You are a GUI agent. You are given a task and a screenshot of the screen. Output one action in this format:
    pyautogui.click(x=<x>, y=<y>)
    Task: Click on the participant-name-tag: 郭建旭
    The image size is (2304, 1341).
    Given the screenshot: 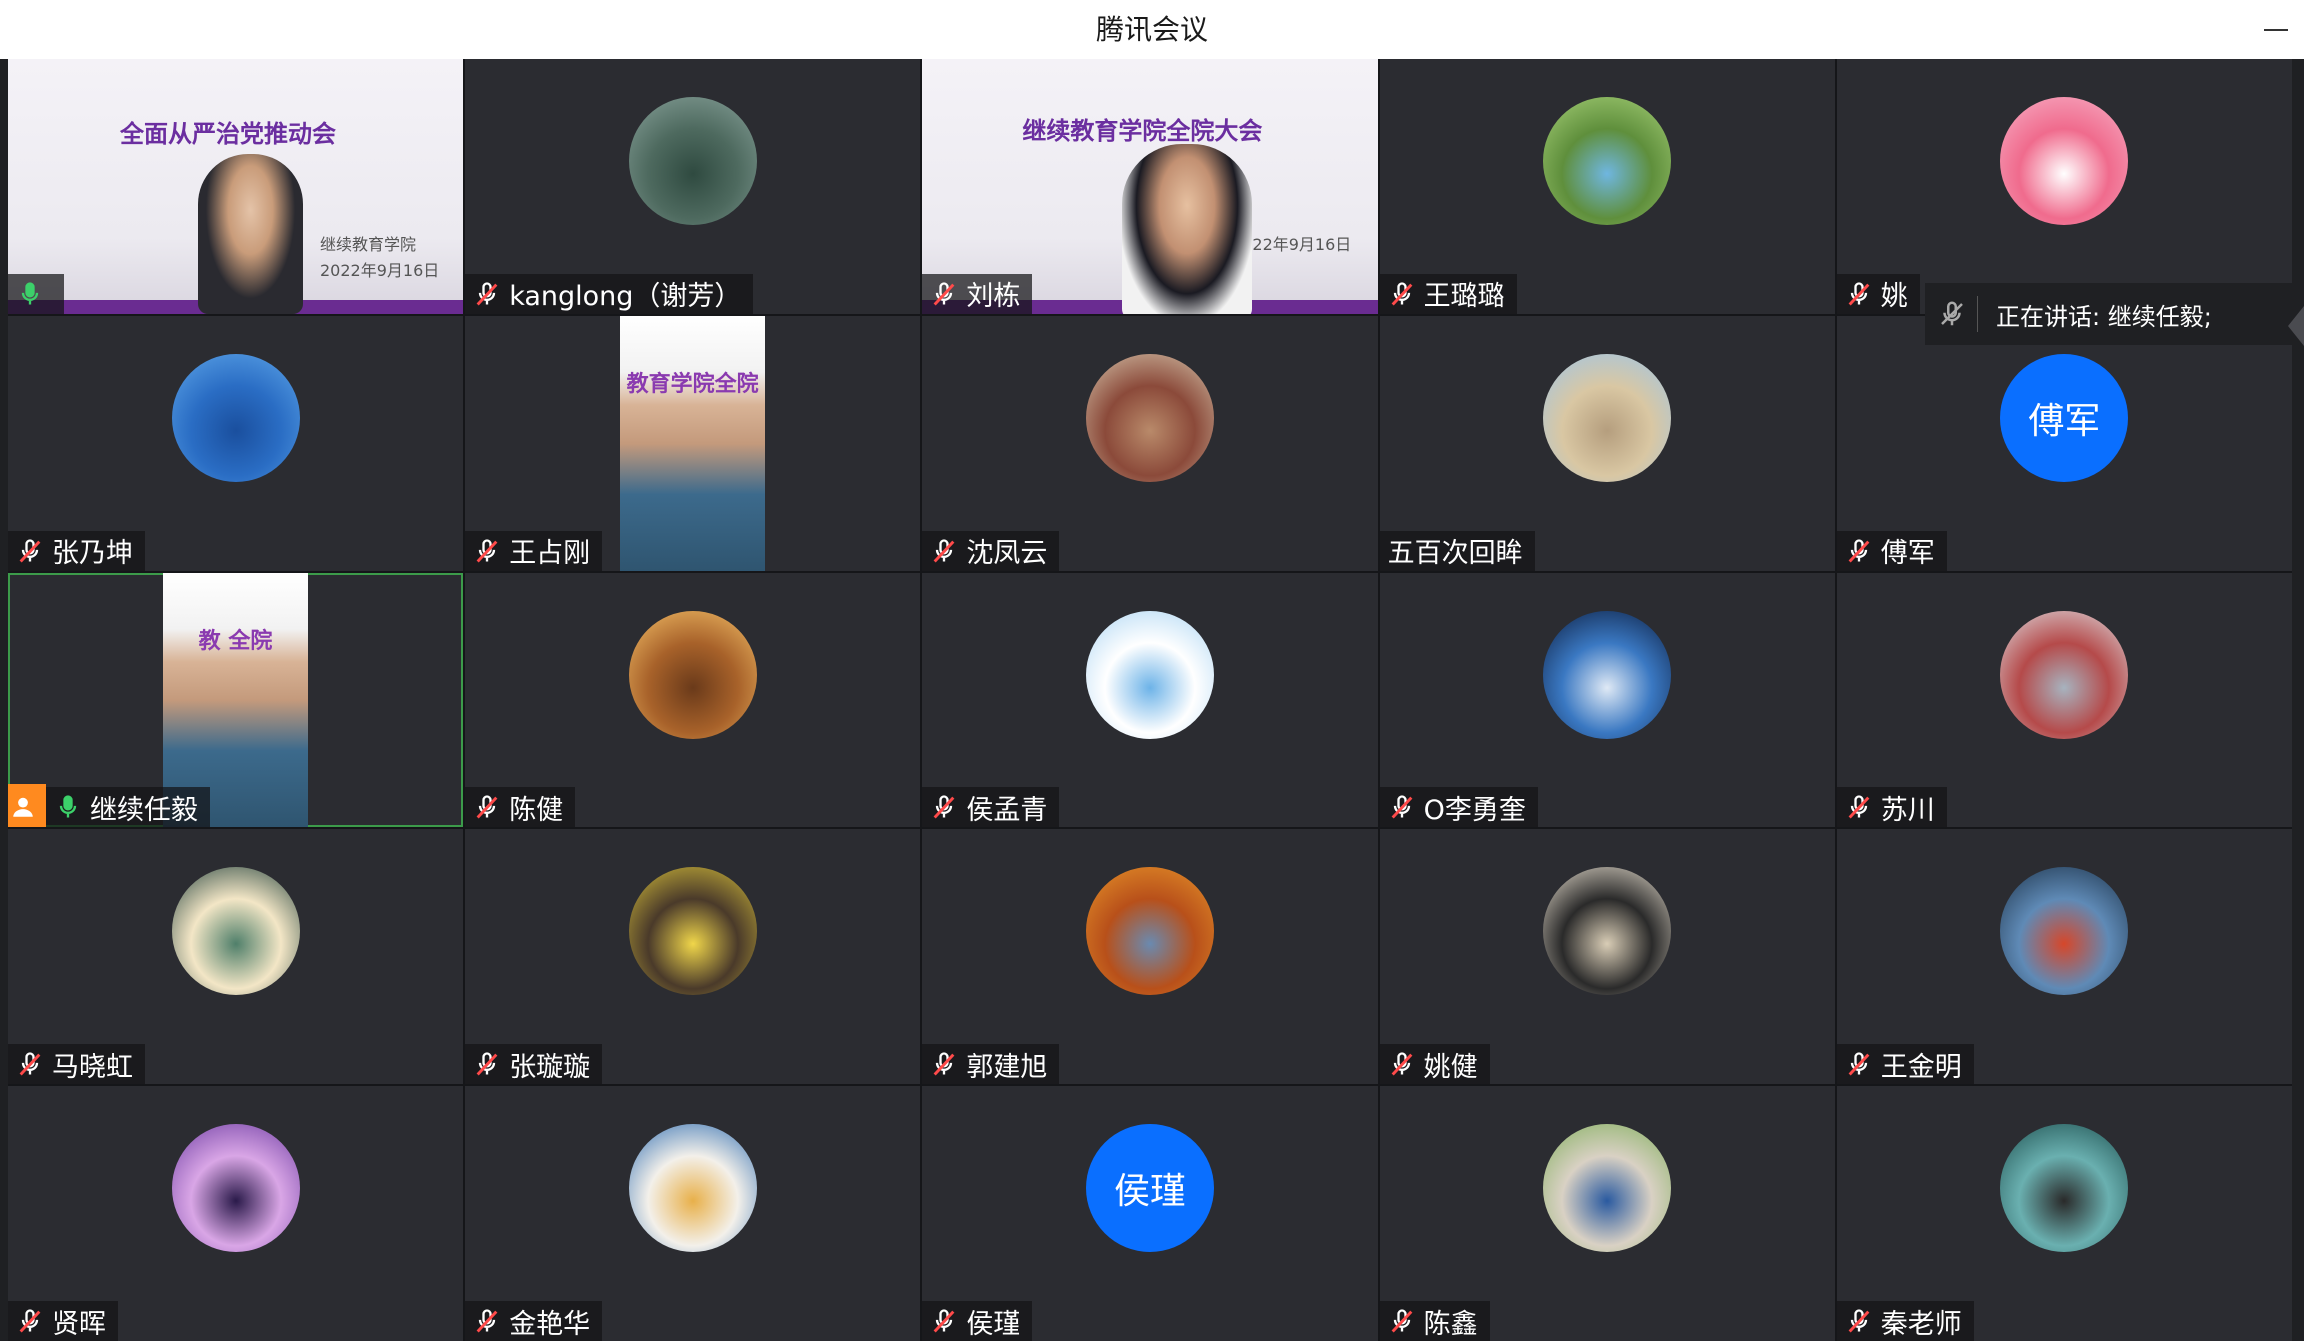 What is the action you would take?
    pyautogui.click(x=991, y=1064)
    